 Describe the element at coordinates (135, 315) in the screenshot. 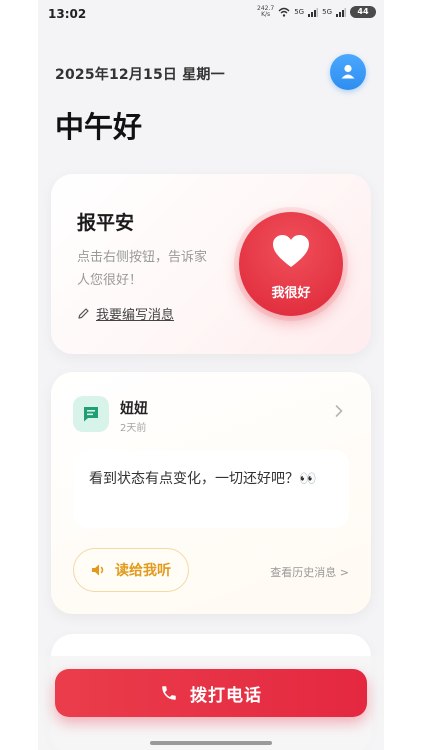

I see `edit-message-label: 我要编写消息` at that location.